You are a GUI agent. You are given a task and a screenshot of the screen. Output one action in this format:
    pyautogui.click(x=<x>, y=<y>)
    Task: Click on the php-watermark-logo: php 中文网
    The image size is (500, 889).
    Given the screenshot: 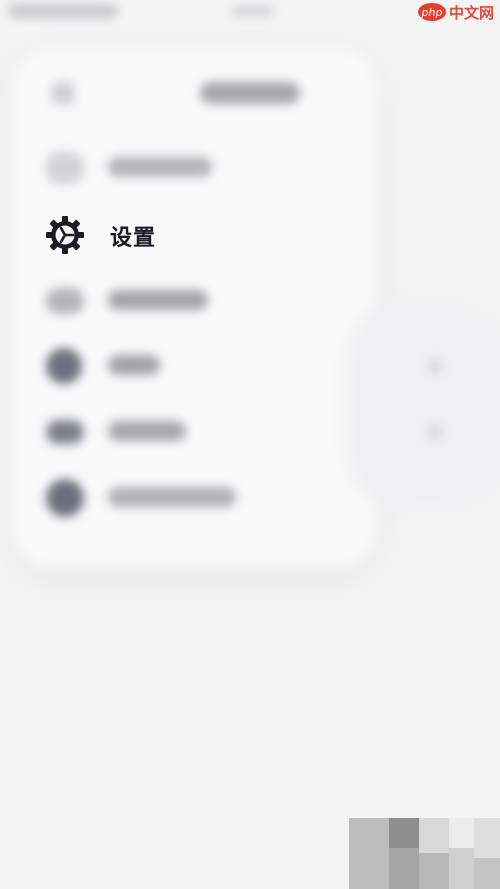 What is the action you would take?
    pyautogui.click(x=455, y=12)
    